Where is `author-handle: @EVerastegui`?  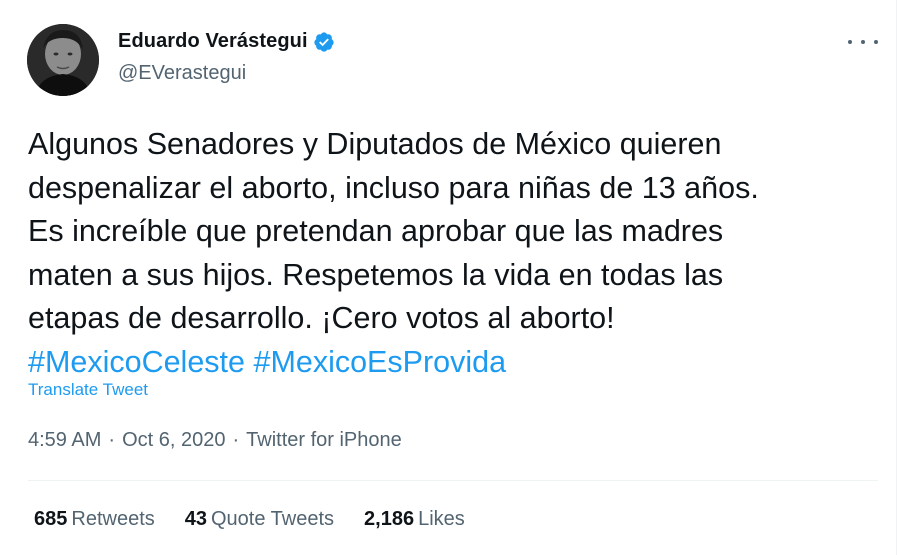 author-handle: @EVerastegui is located at coordinates (182, 73).